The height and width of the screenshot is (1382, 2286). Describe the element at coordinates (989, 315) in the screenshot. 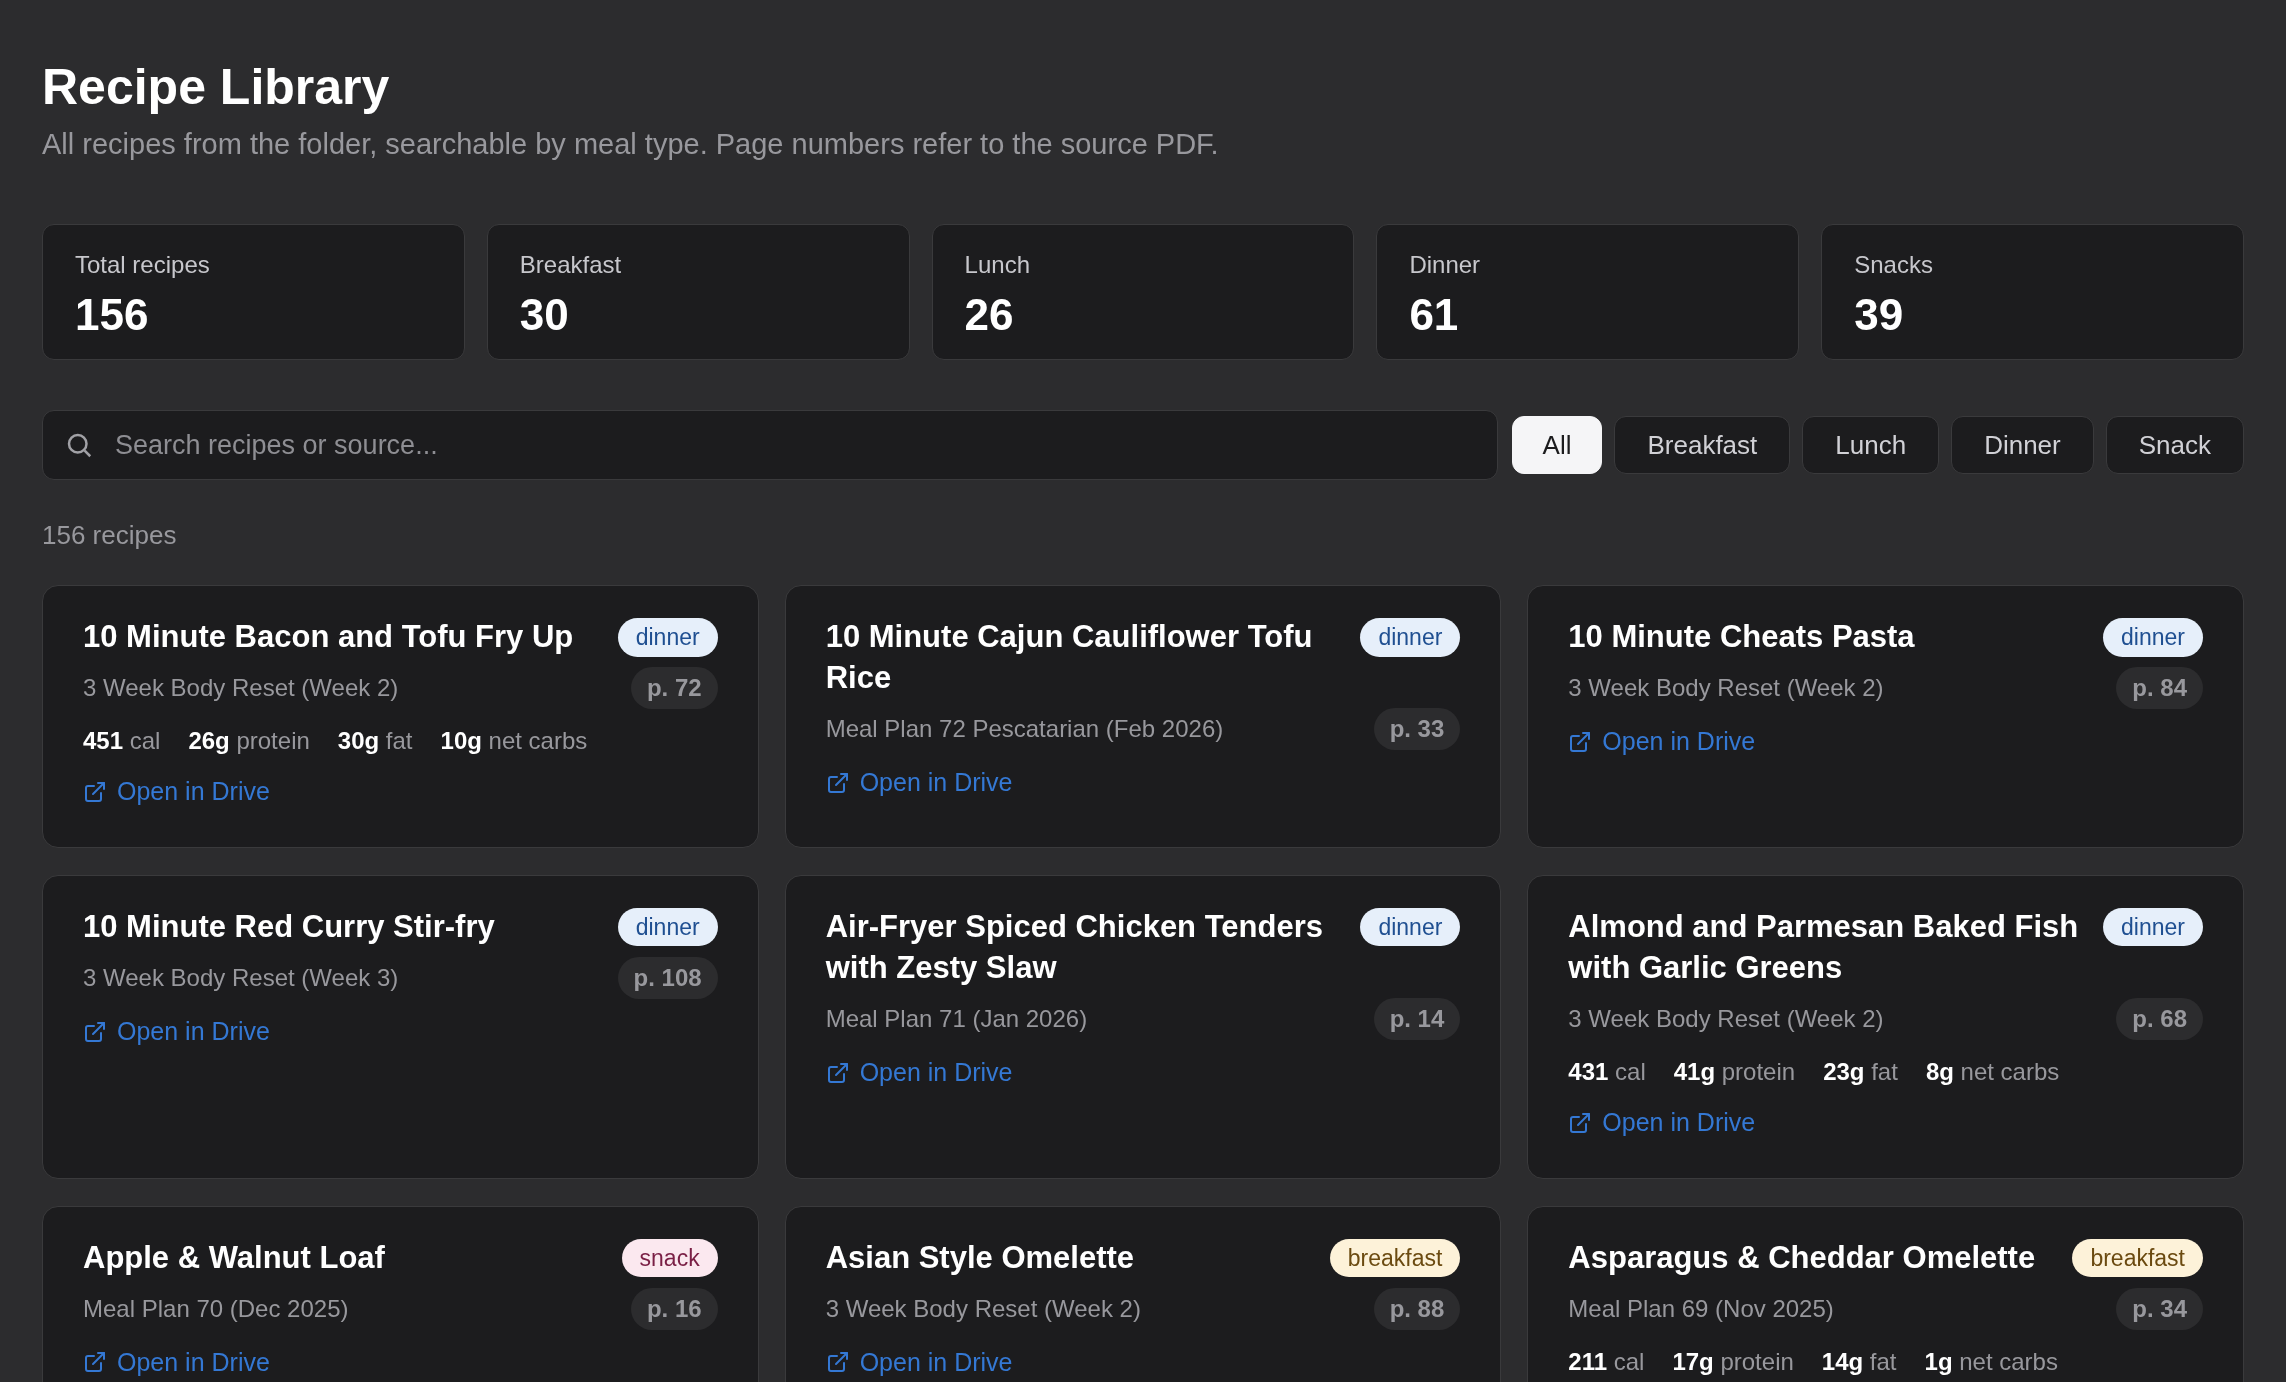

I see `stat-value: 26` at that location.